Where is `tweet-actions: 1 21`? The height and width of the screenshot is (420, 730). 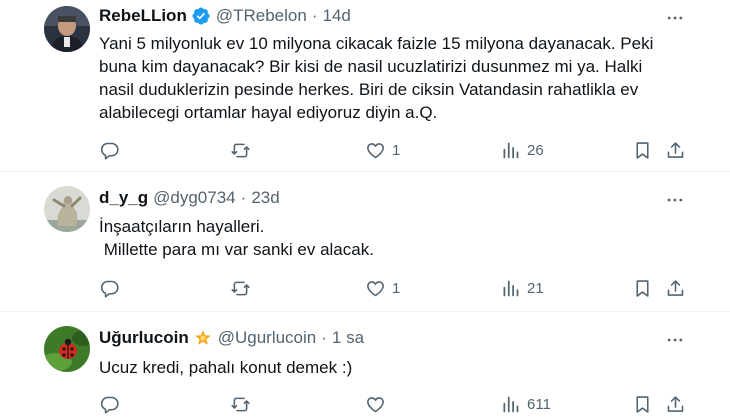
tweet-actions: 1 21 is located at coordinates (394, 288).